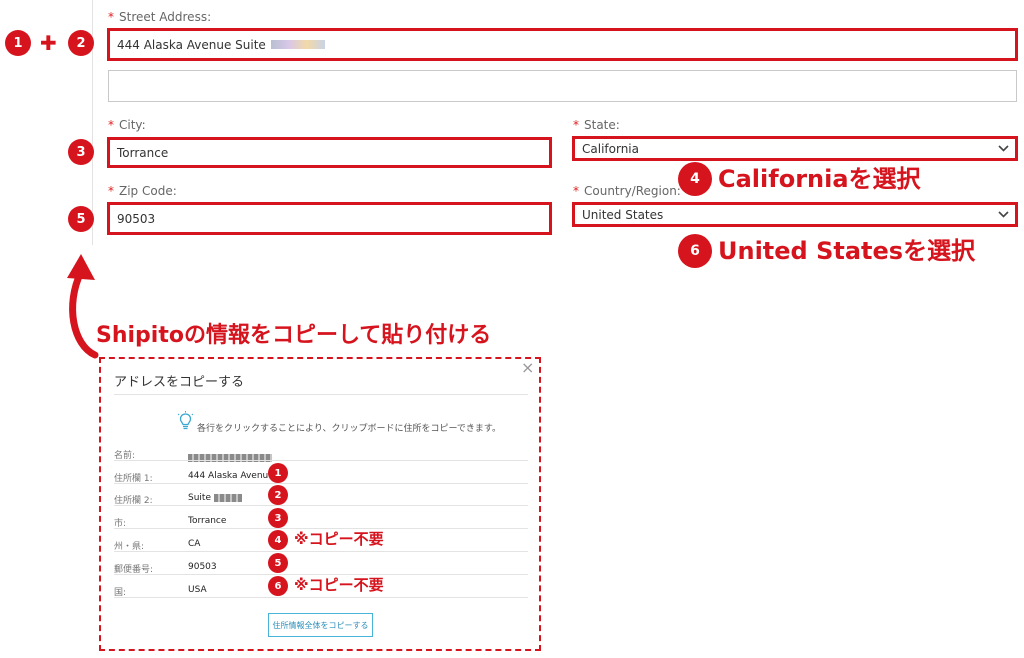 This screenshot has width=1024, height=658. I want to click on step-badge-4: 4, so click(695, 179).